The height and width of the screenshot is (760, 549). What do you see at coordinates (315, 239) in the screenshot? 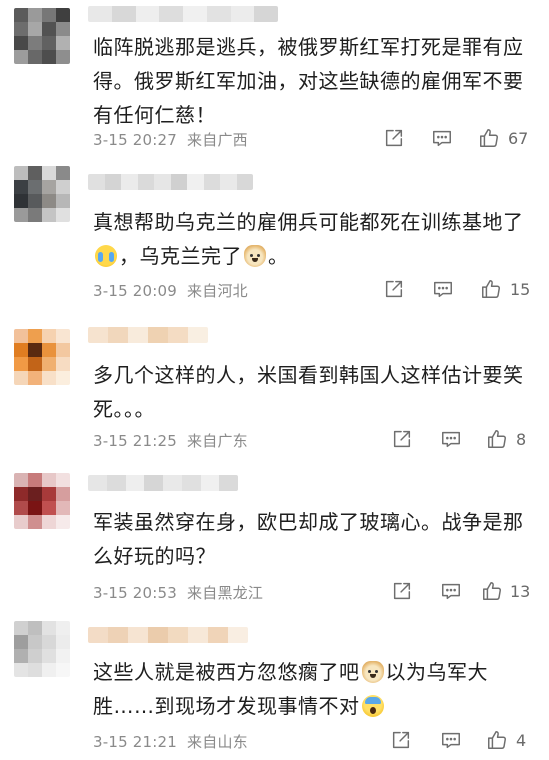
I see `comment-text: 真想帮助乌克兰的雇佣兵可能都死在训练基地了 ，乌克兰完了 。` at bounding box center [315, 239].